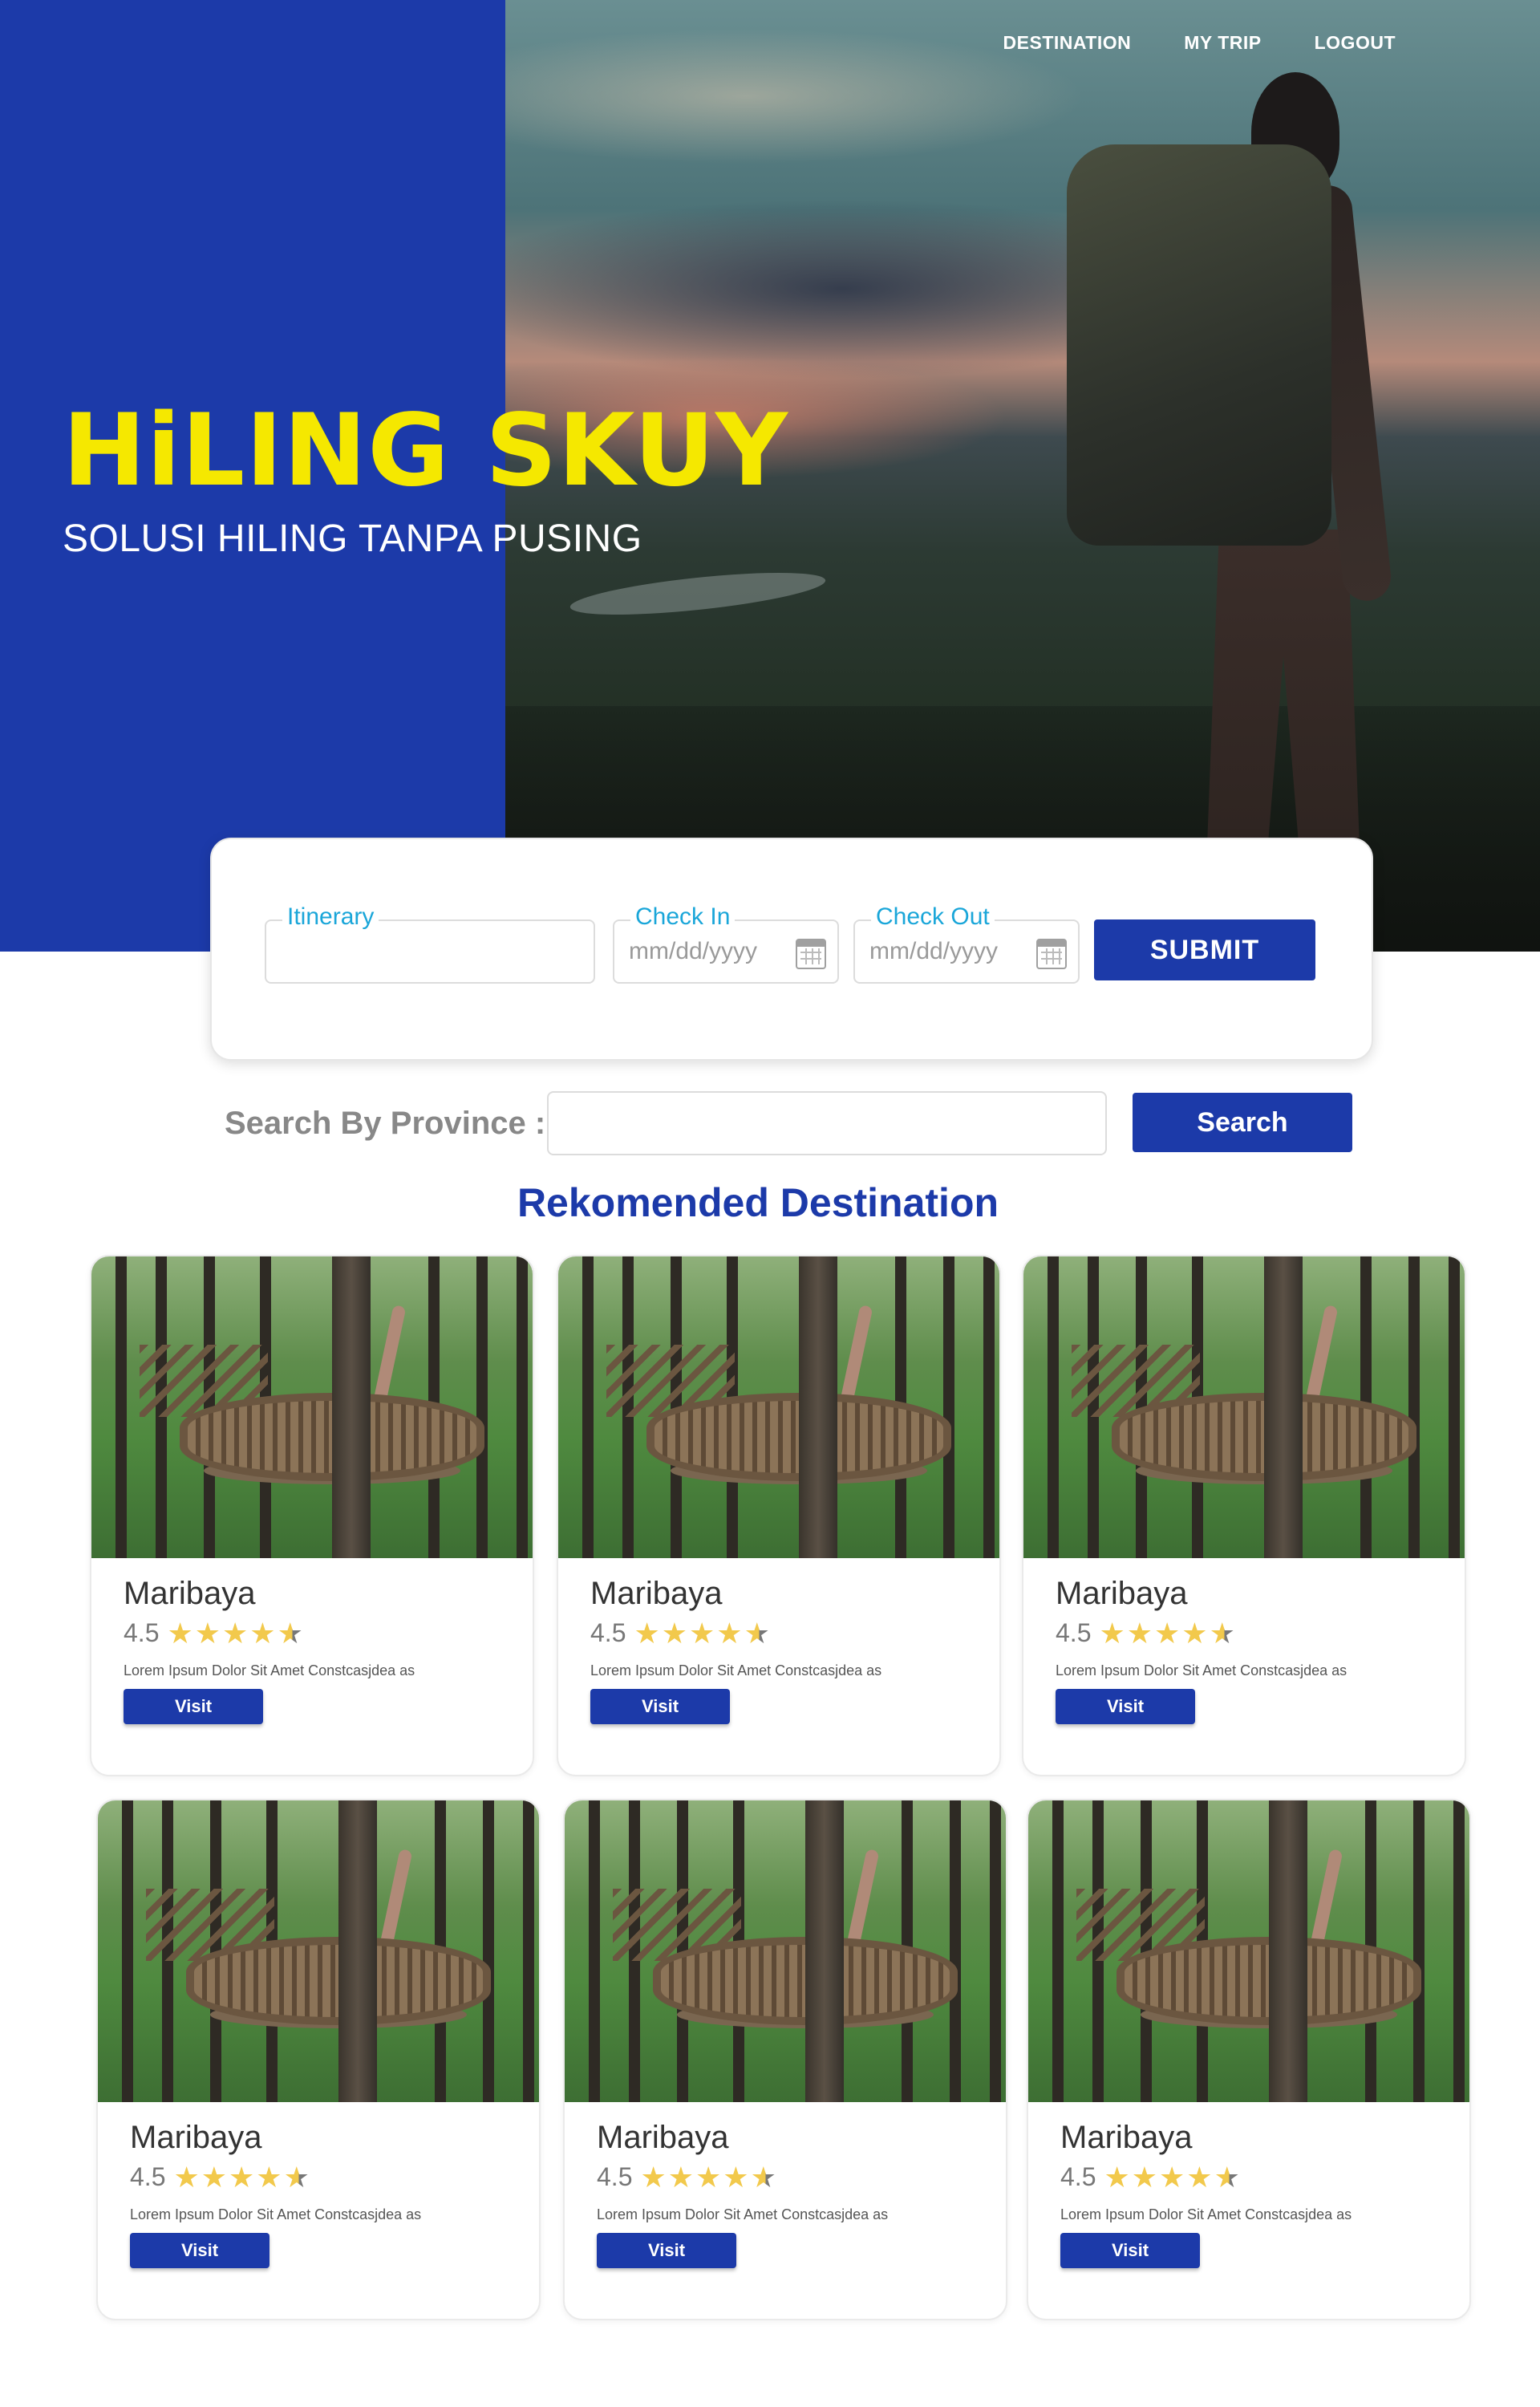  Describe the element at coordinates (426, 451) in the screenshot. I see `brand-title: HiLING SKUY` at that location.